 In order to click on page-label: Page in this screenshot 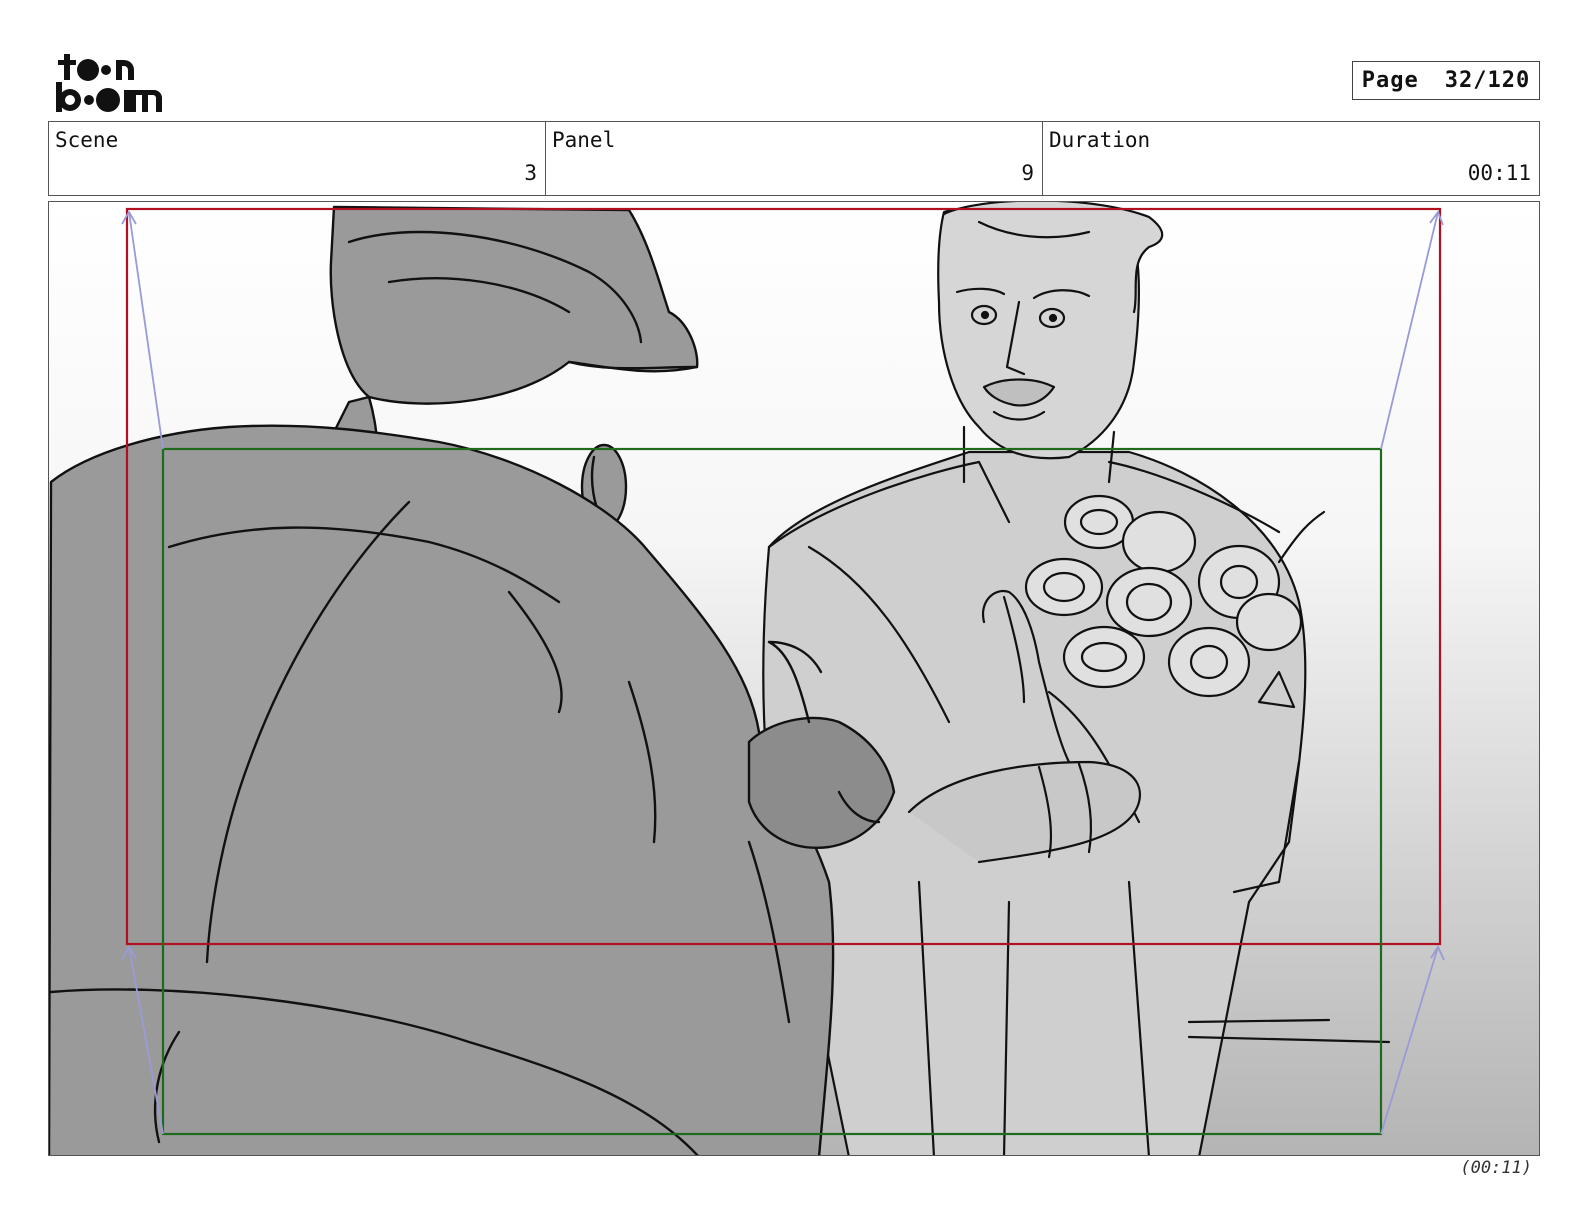, I will do `click(1390, 80)`.